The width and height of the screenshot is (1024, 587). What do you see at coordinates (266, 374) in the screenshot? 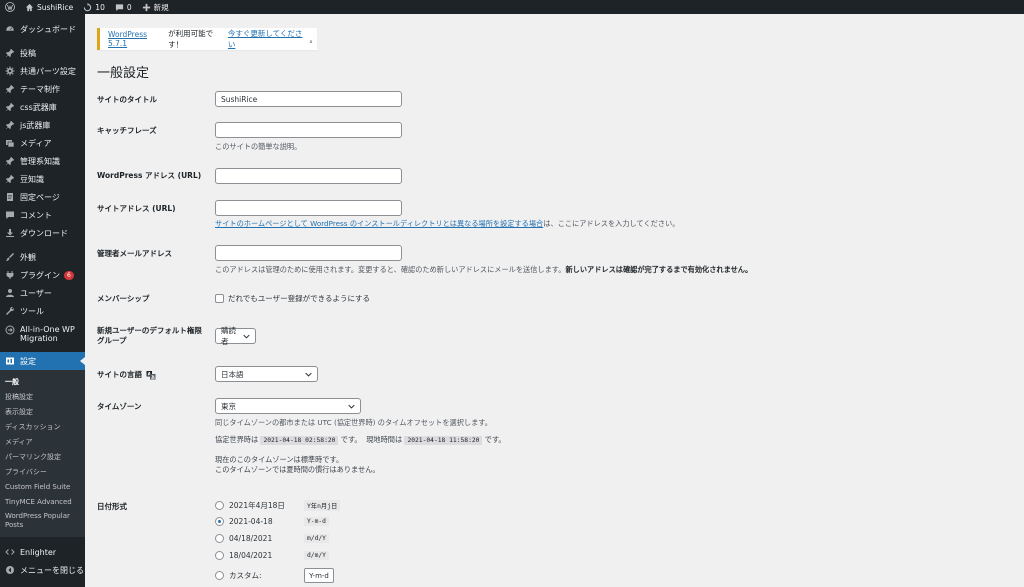
I see `language-select: 日本語` at bounding box center [266, 374].